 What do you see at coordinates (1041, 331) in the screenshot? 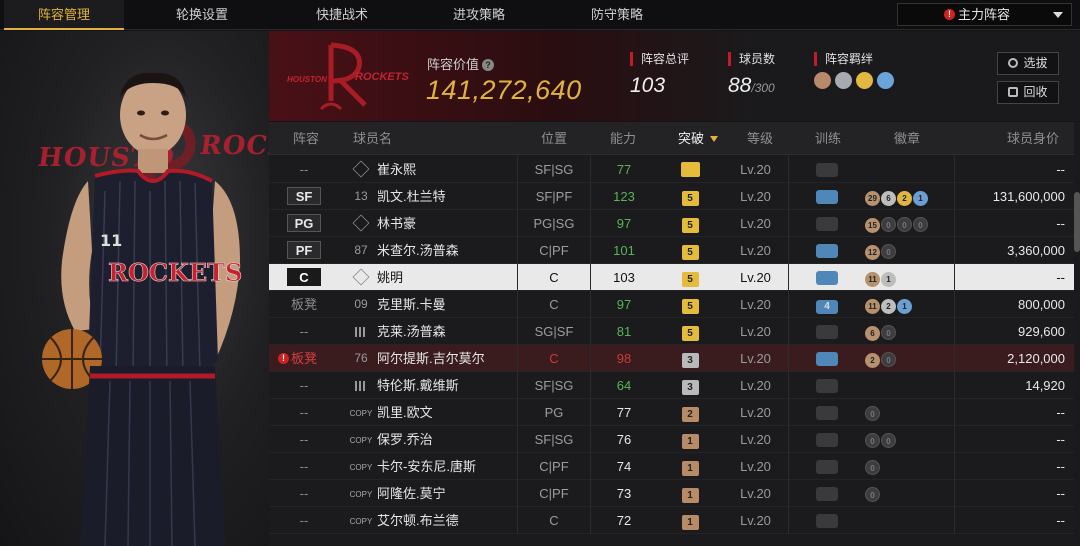
I see `row-salary: 929,600` at bounding box center [1041, 331].